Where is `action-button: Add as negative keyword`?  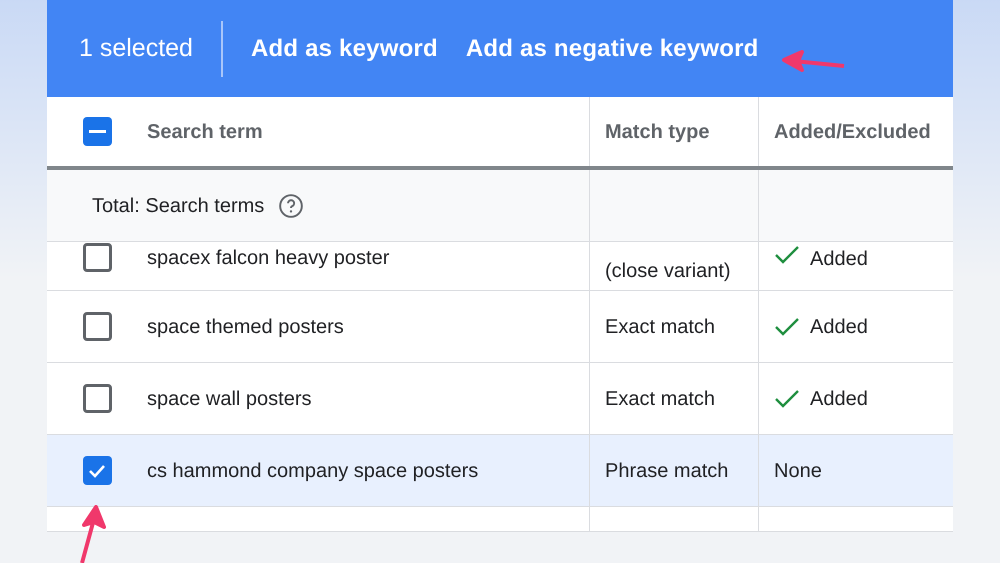 action-button: Add as negative keyword is located at coordinates (612, 48).